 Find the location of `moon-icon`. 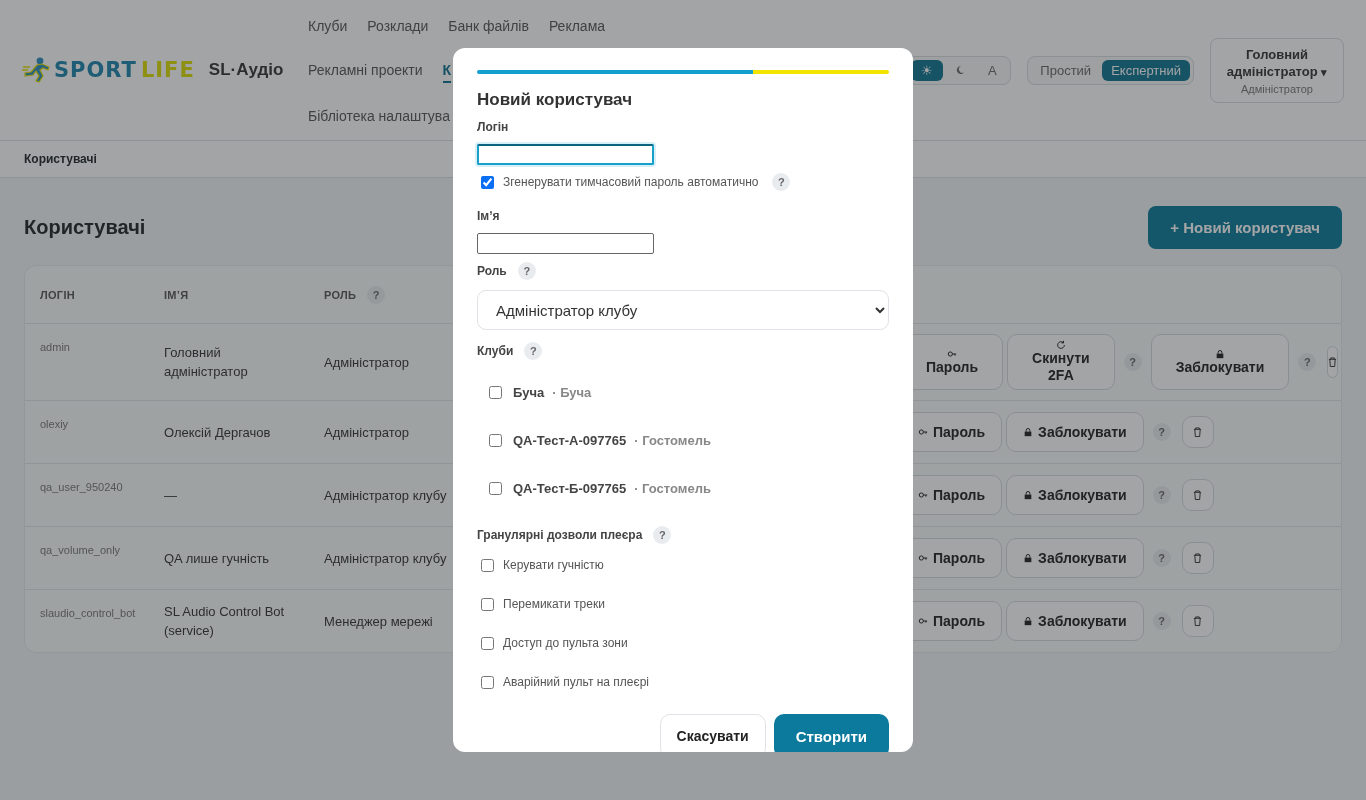

moon-icon is located at coordinates (960, 69).